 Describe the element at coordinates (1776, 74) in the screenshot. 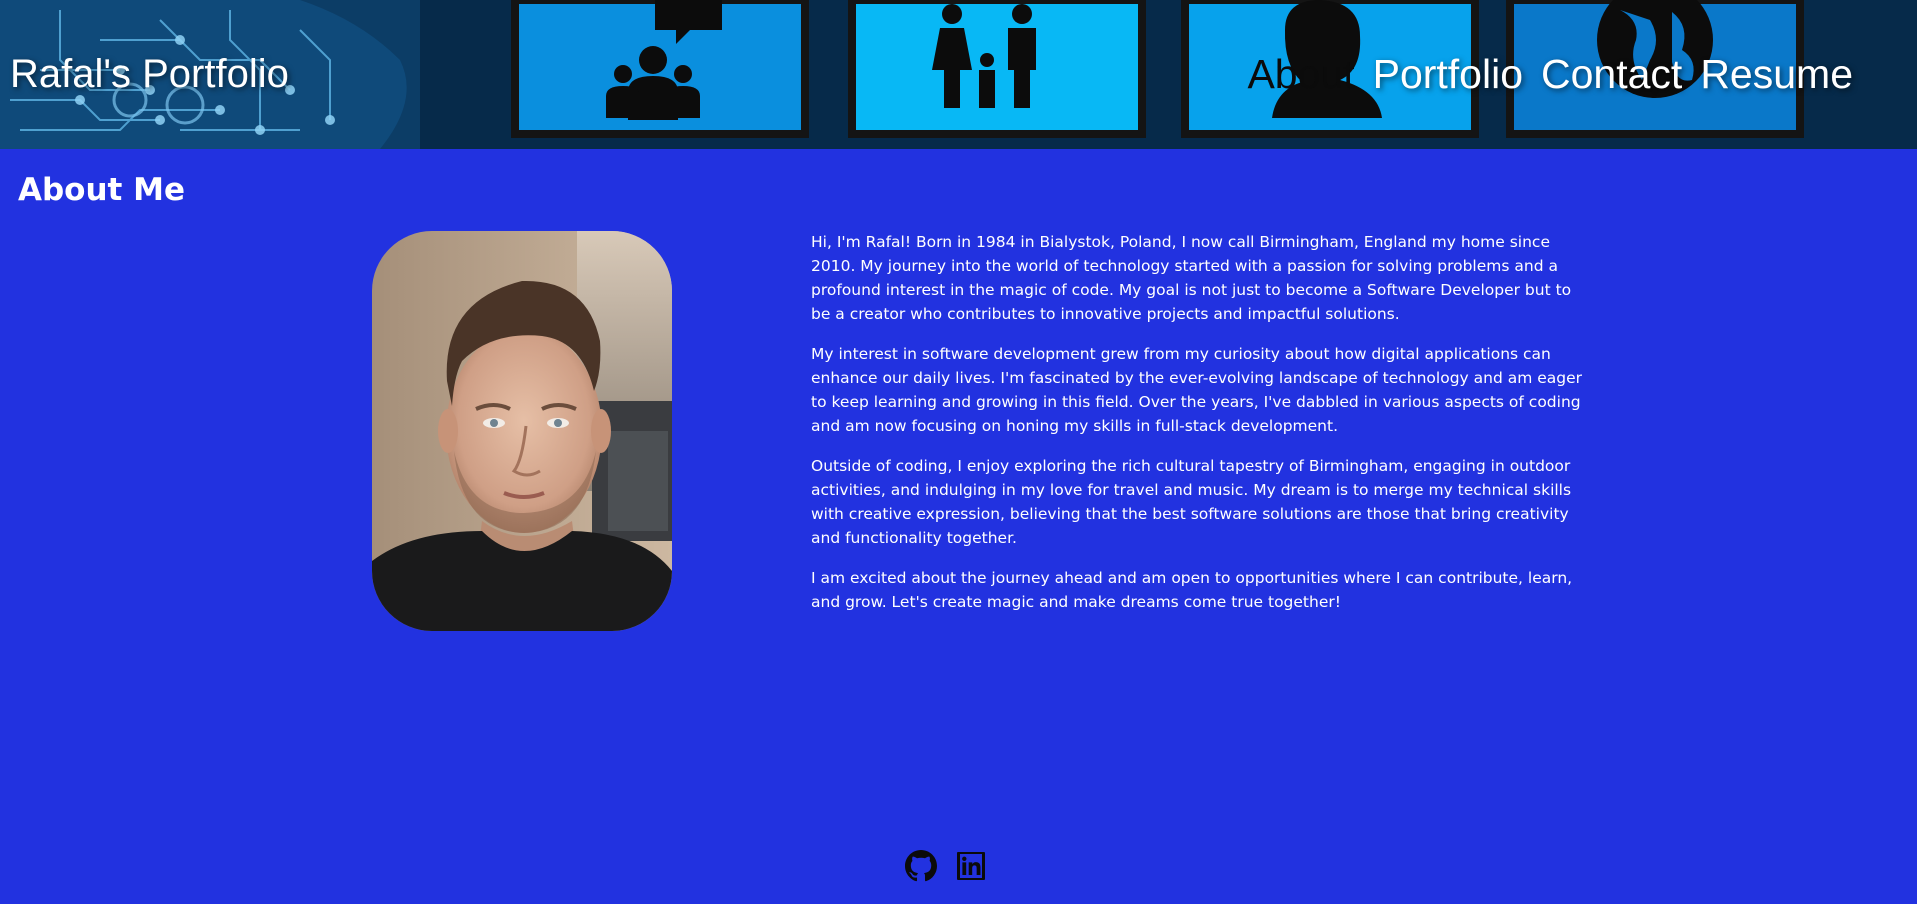

I see `nav-link-resume: Resume` at that location.